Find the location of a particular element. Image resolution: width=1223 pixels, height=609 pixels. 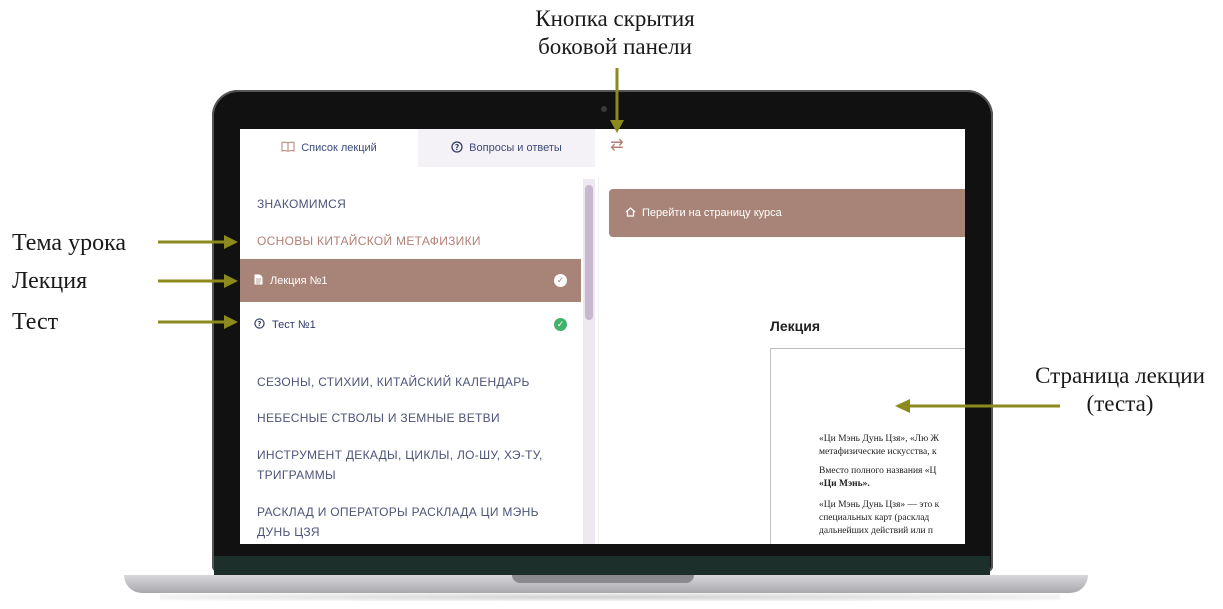

sidebar-toggle-button: ⇄ is located at coordinates (617, 146).